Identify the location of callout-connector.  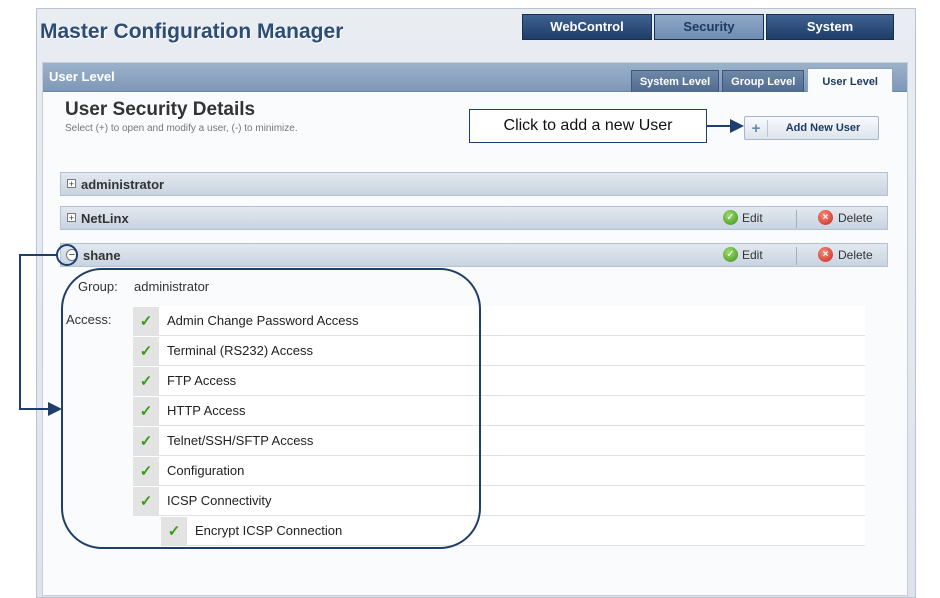
(38, 332).